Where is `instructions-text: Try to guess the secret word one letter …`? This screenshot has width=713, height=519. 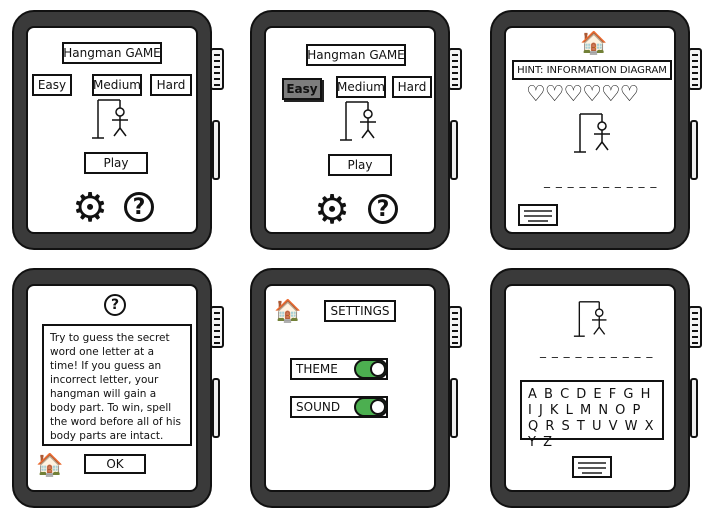
instructions-text: Try to guess the secret word one letter … is located at coordinates (117, 385).